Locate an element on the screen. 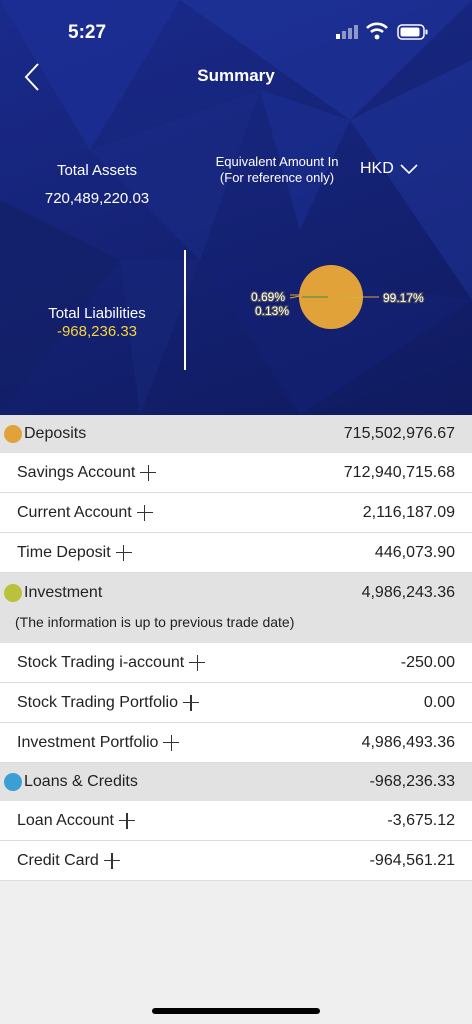 Image resolution: width=472 pixels, height=1024 pixels. status-bar: 5:27 is located at coordinates (236, 30).